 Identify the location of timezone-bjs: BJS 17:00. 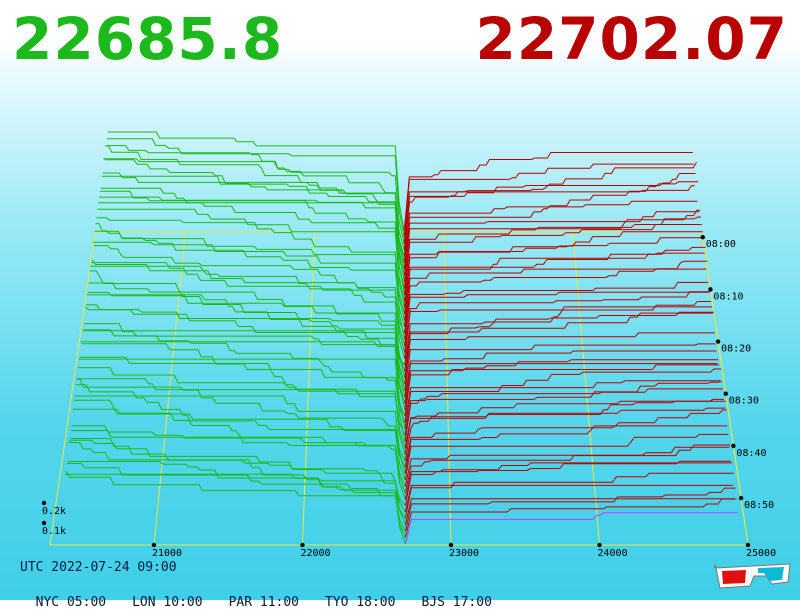
(456, 602).